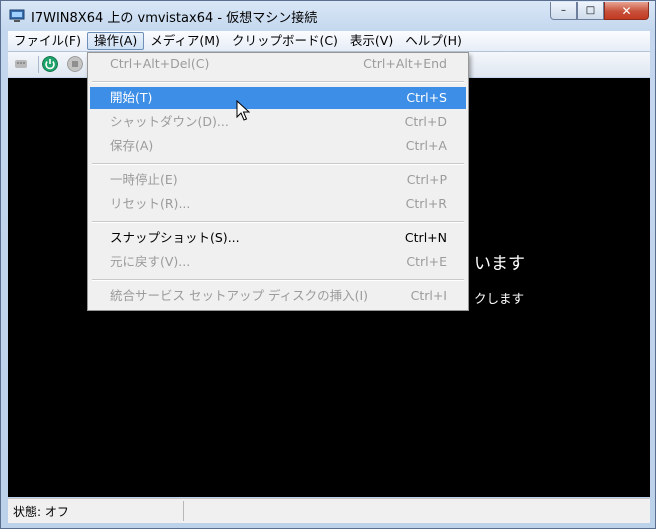 The image size is (656, 529). What do you see at coordinates (174, 18) in the screenshot?
I see `window-title: I7WIN8X64 上の vmvistax64 - 仮想マシン接続` at bounding box center [174, 18].